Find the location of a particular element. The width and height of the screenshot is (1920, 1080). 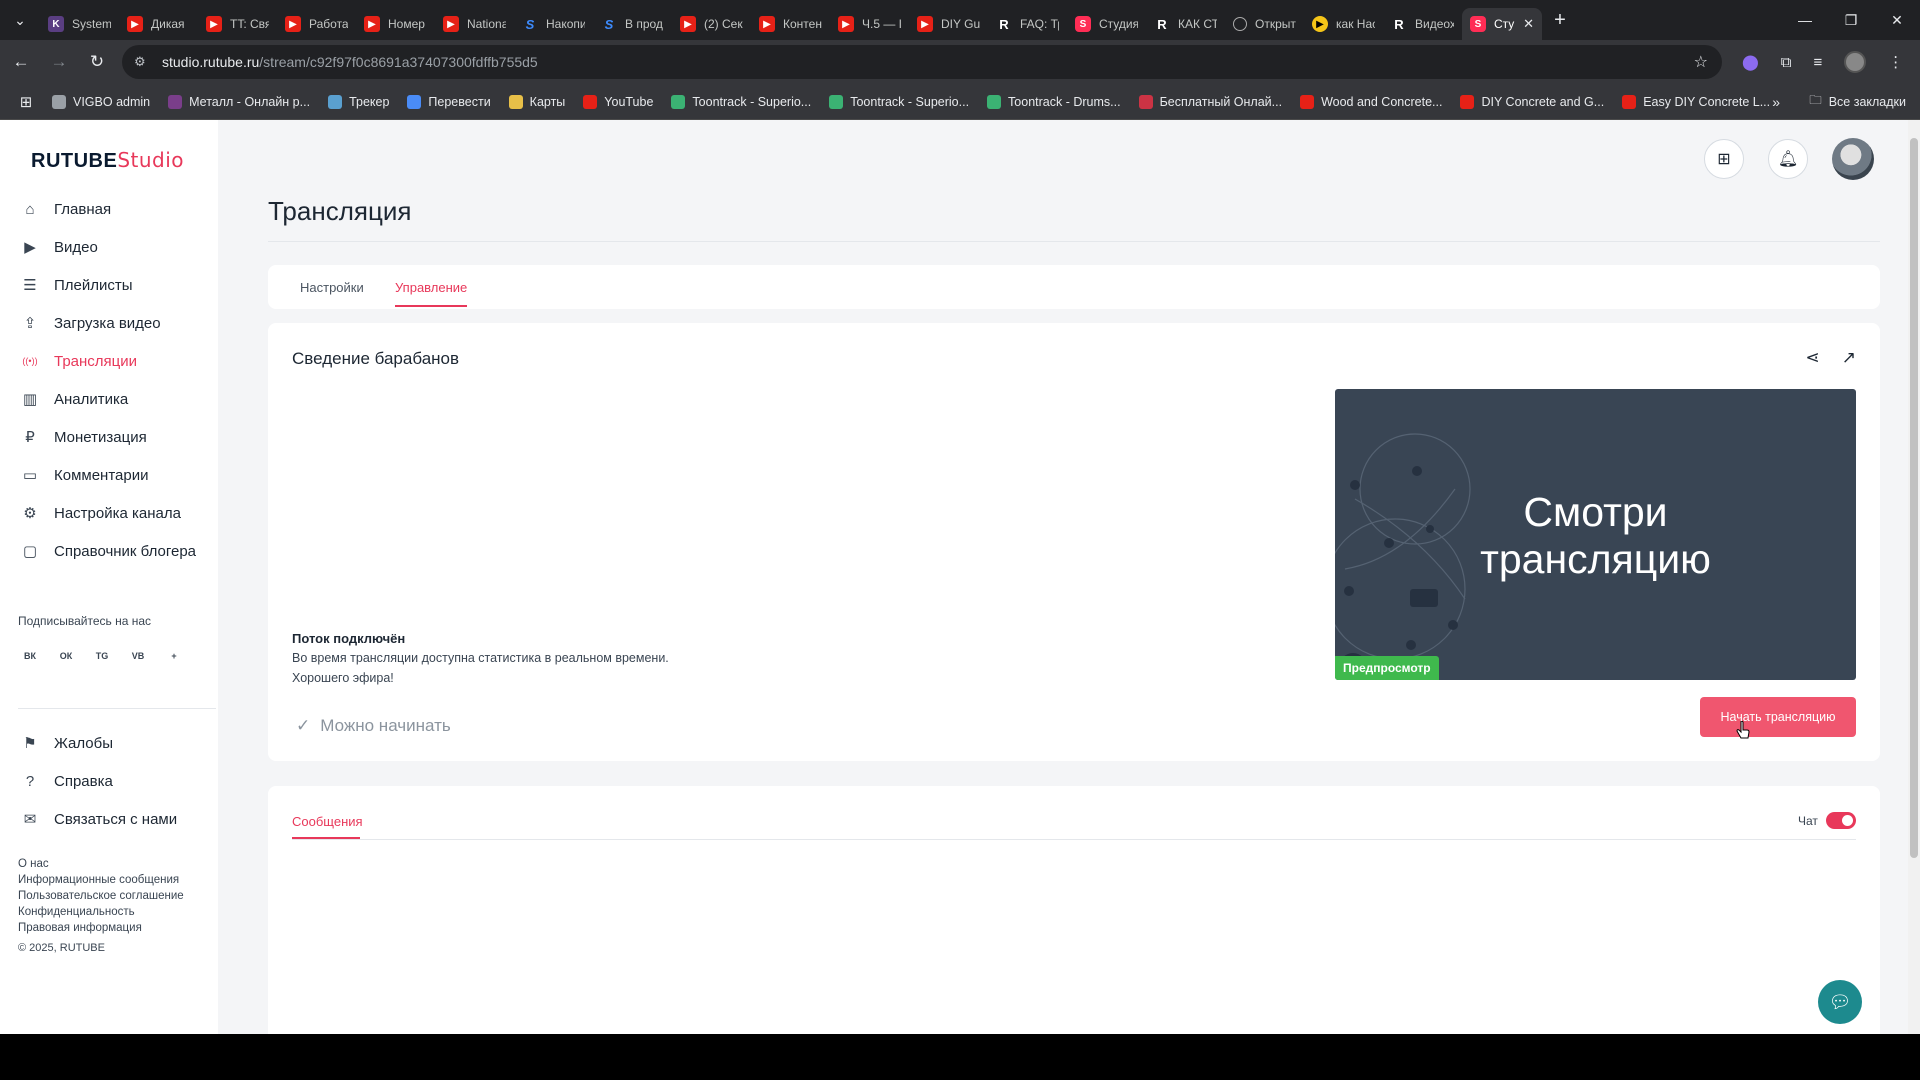

extension-icon: ⬤ is located at coordinates (1750, 62).